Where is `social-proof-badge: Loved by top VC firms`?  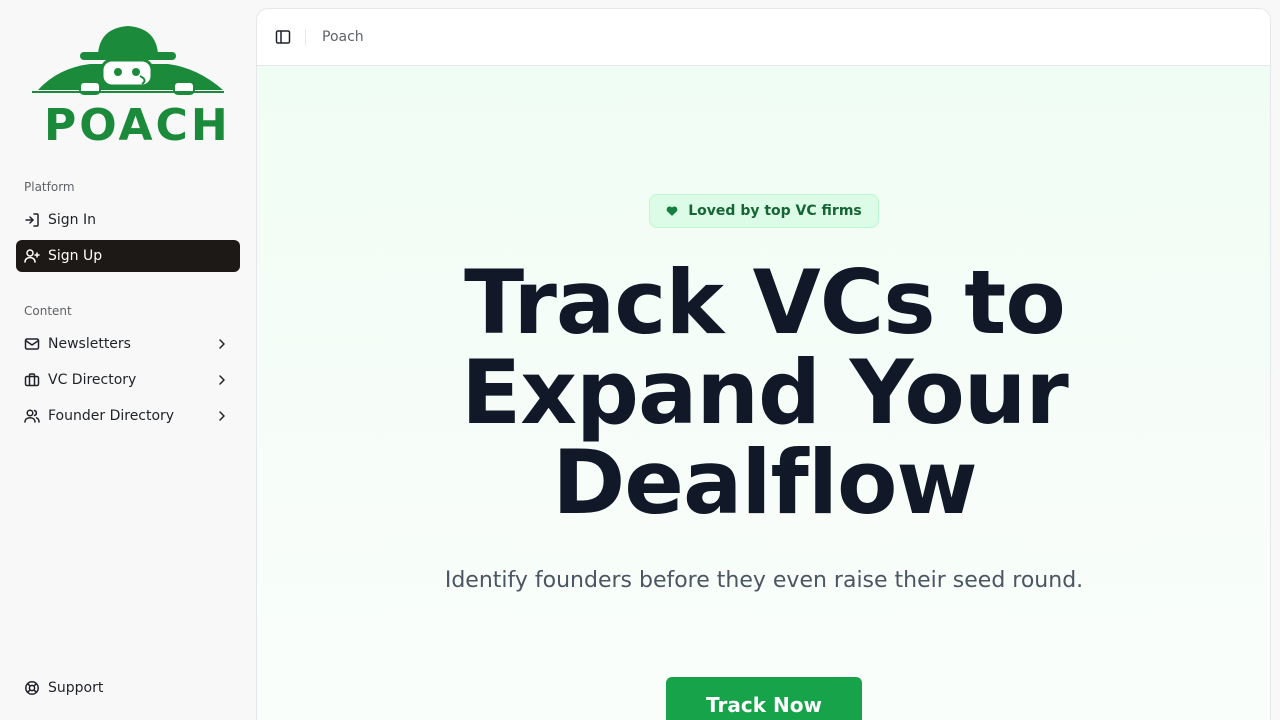 social-proof-badge: Loved by top VC firms is located at coordinates (764, 211).